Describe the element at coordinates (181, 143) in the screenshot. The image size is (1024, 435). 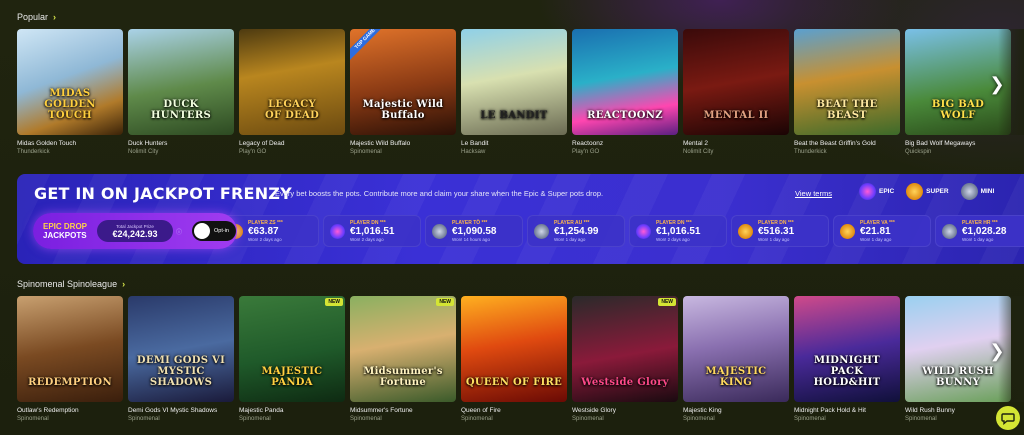
I see `game-name: Duck Hunters` at that location.